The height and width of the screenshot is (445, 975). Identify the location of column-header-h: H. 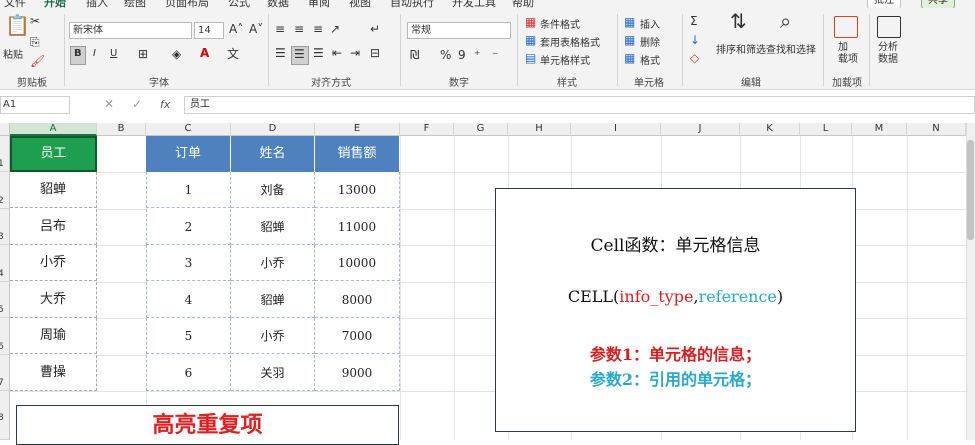
(539, 129).